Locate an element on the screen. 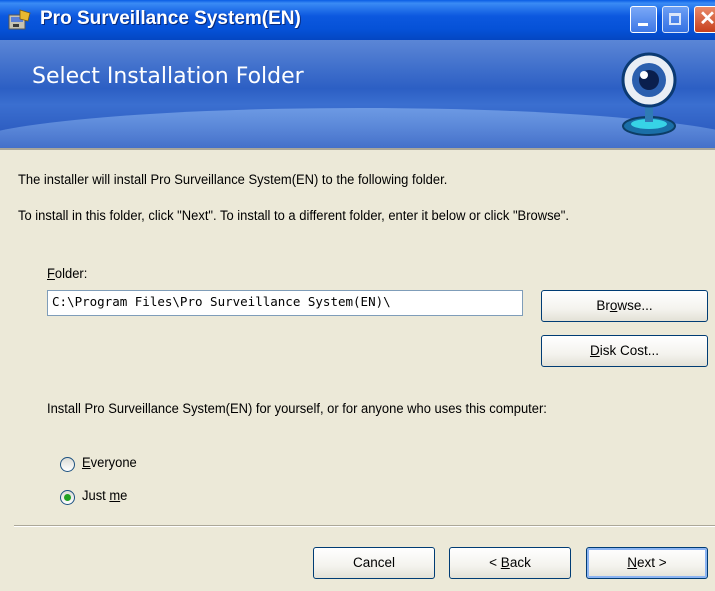  close-icon: ✕ is located at coordinates (707, 19).